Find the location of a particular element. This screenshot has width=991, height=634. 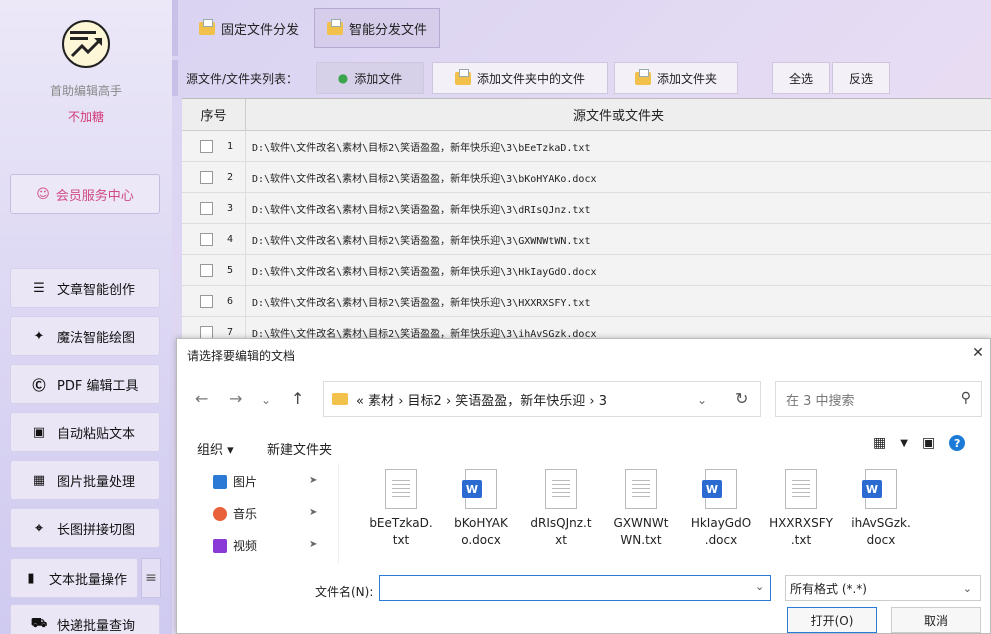

preview-pane-icon: ▣ is located at coordinates (928, 443).